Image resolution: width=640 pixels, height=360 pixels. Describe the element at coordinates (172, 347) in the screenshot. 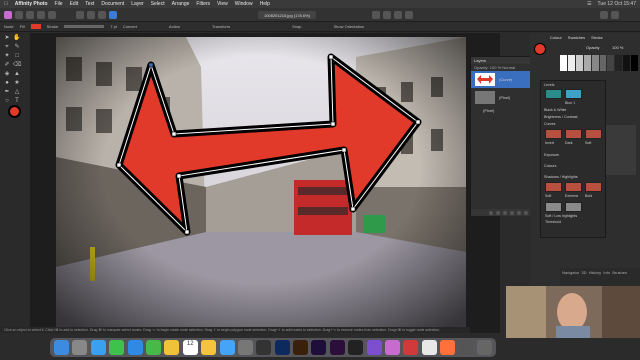

I see `photos-icon` at that location.